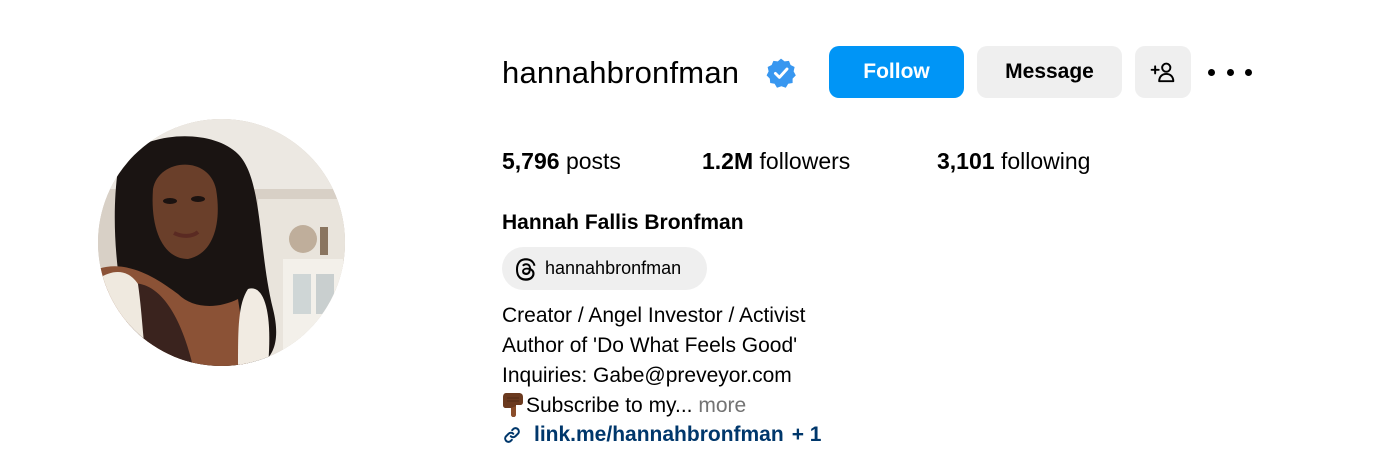  What do you see at coordinates (781, 73) in the screenshot?
I see `verified-badge-icon` at bounding box center [781, 73].